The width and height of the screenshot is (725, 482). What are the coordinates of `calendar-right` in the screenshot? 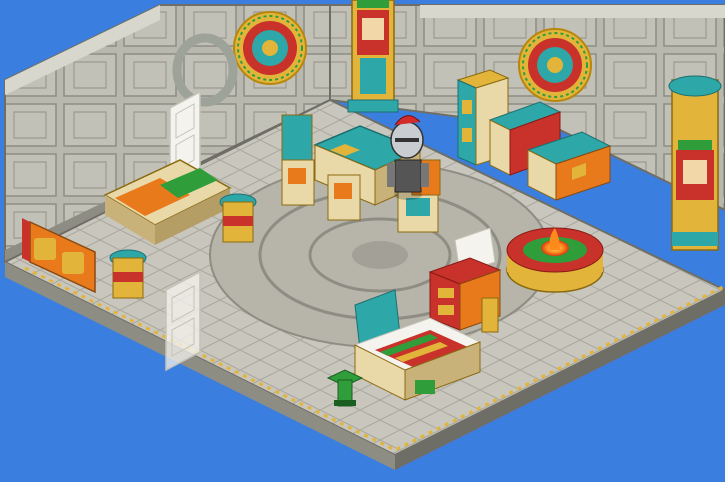 It's located at (555, 65).